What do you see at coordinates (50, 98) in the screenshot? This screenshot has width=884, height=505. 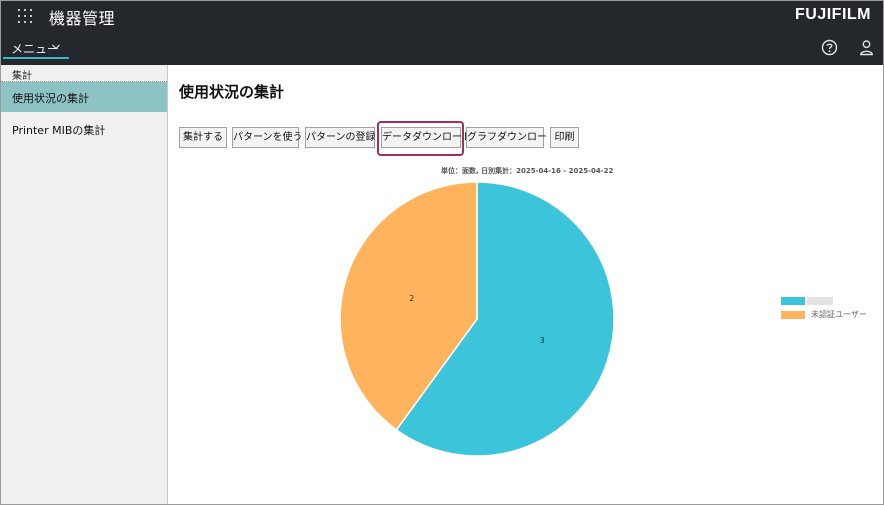 I see `sidebar-item-label: 使用状況の集計` at bounding box center [50, 98].